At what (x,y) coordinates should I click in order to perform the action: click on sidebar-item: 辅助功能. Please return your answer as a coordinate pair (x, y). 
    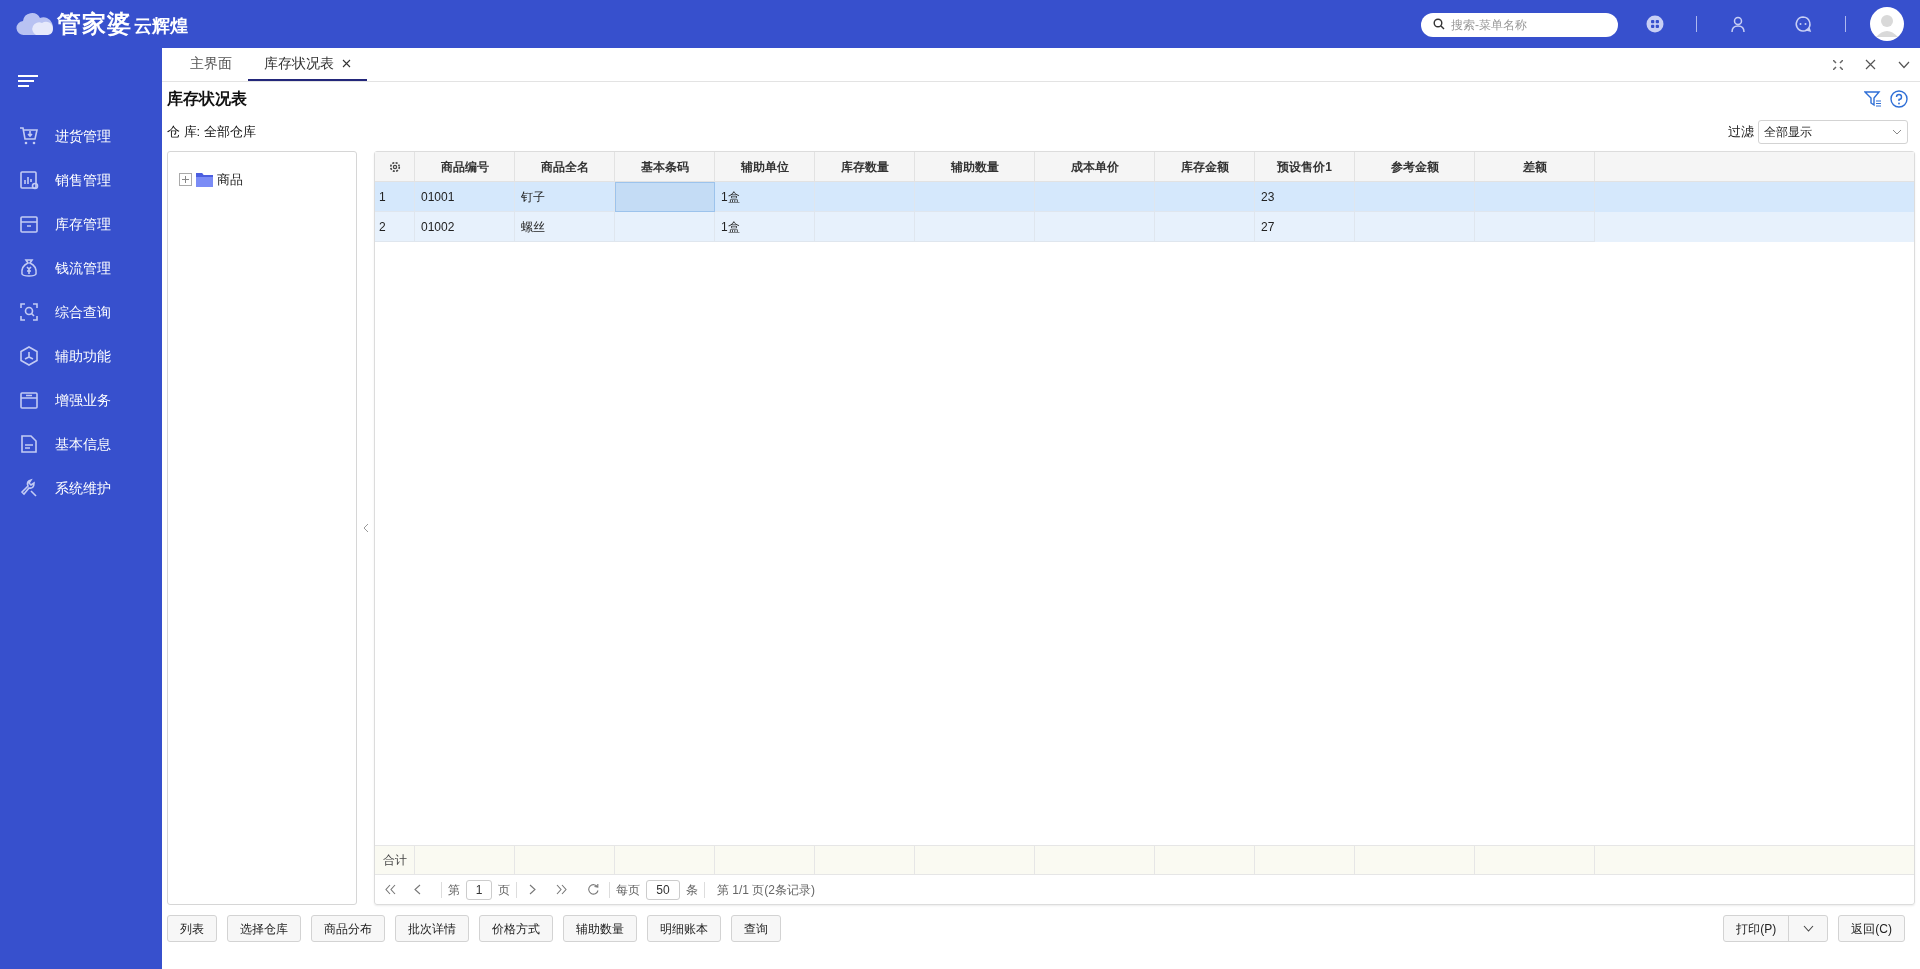
    Looking at the image, I should click on (81, 356).